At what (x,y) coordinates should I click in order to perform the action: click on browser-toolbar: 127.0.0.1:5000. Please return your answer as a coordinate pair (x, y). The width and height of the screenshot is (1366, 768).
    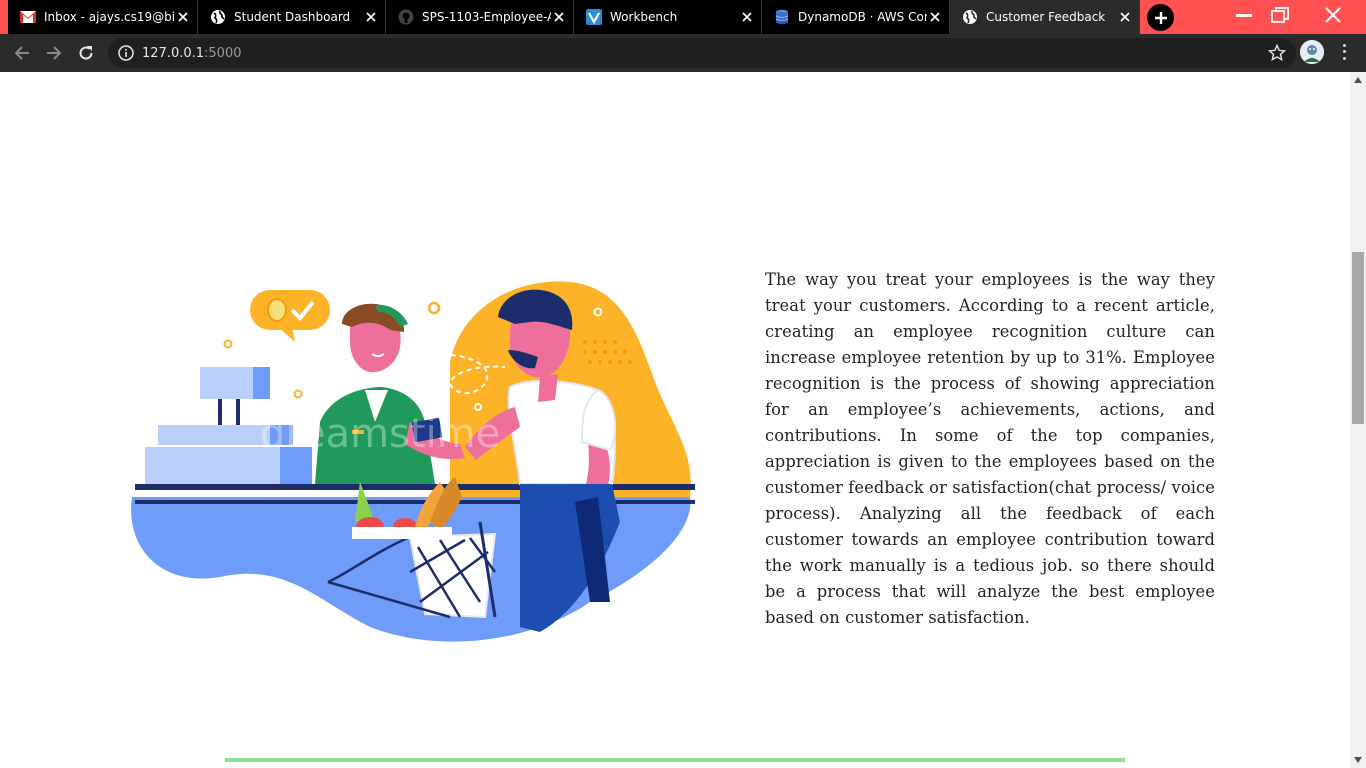
    Looking at the image, I should click on (683, 53).